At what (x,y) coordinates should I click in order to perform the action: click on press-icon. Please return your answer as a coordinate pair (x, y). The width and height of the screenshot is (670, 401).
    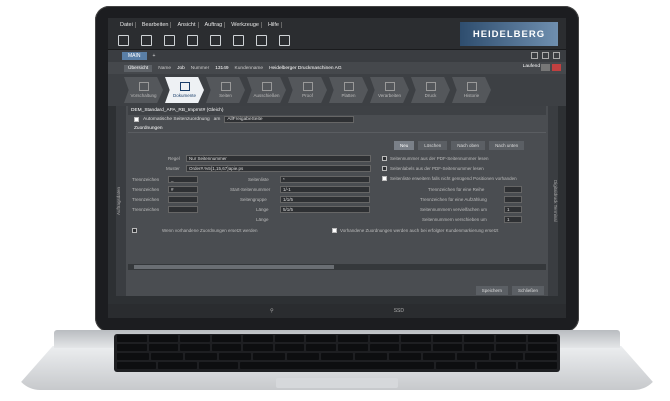
    Looking at the image, I should click on (430, 86).